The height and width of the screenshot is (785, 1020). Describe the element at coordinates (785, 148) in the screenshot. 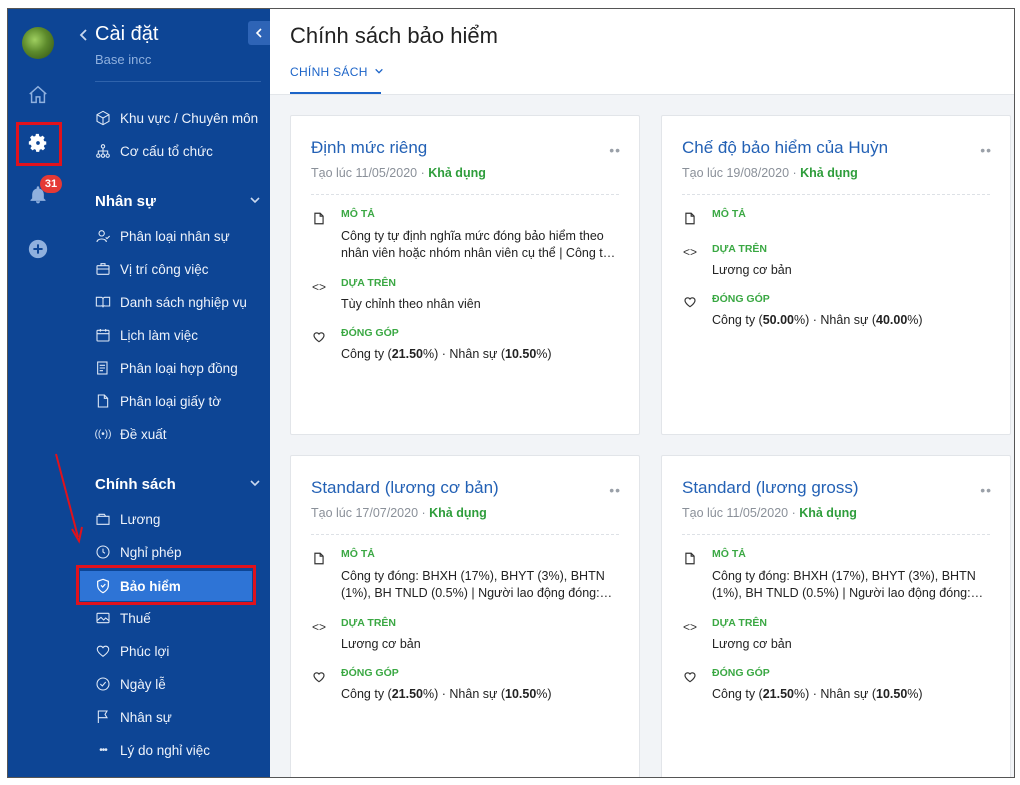

I see `card-title: Chế độ bảo hiểm của Huỳn` at that location.